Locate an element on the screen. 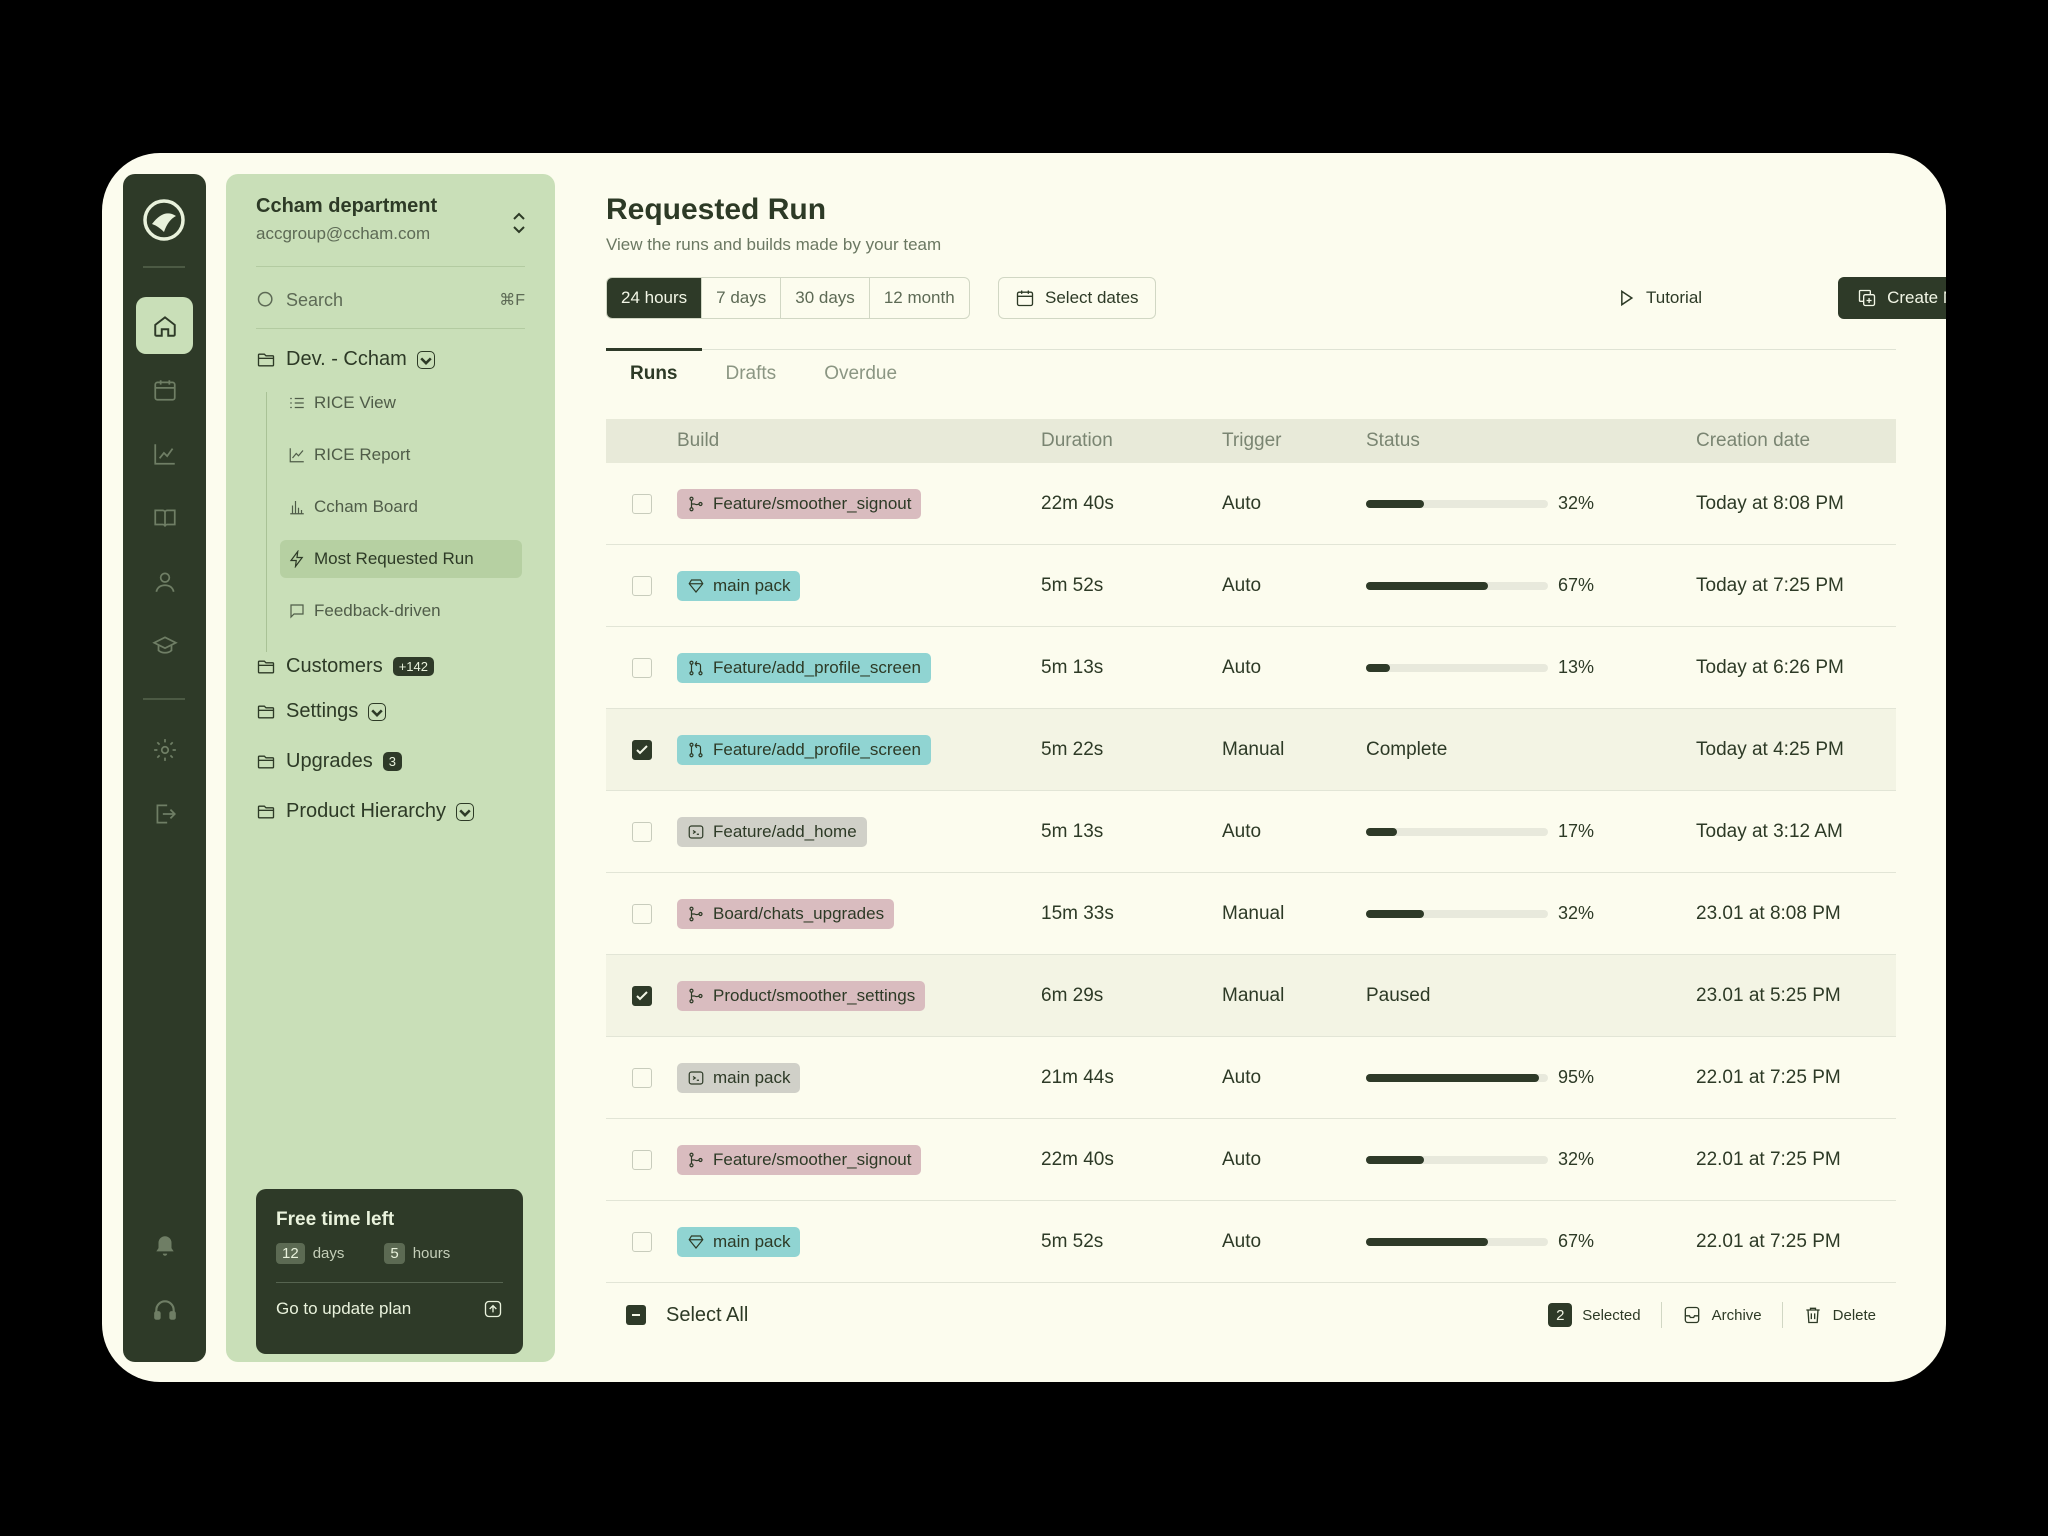  sidebar-item-most-requested-run: Most Requested Run is located at coordinates (401, 559).